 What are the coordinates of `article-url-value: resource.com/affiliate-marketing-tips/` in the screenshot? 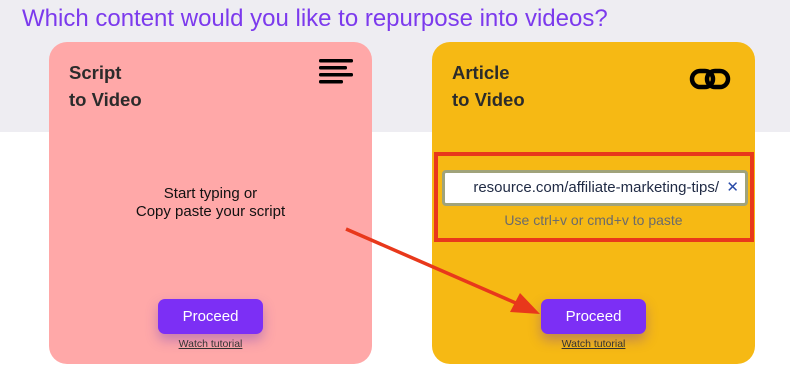 It's located at (596, 187).